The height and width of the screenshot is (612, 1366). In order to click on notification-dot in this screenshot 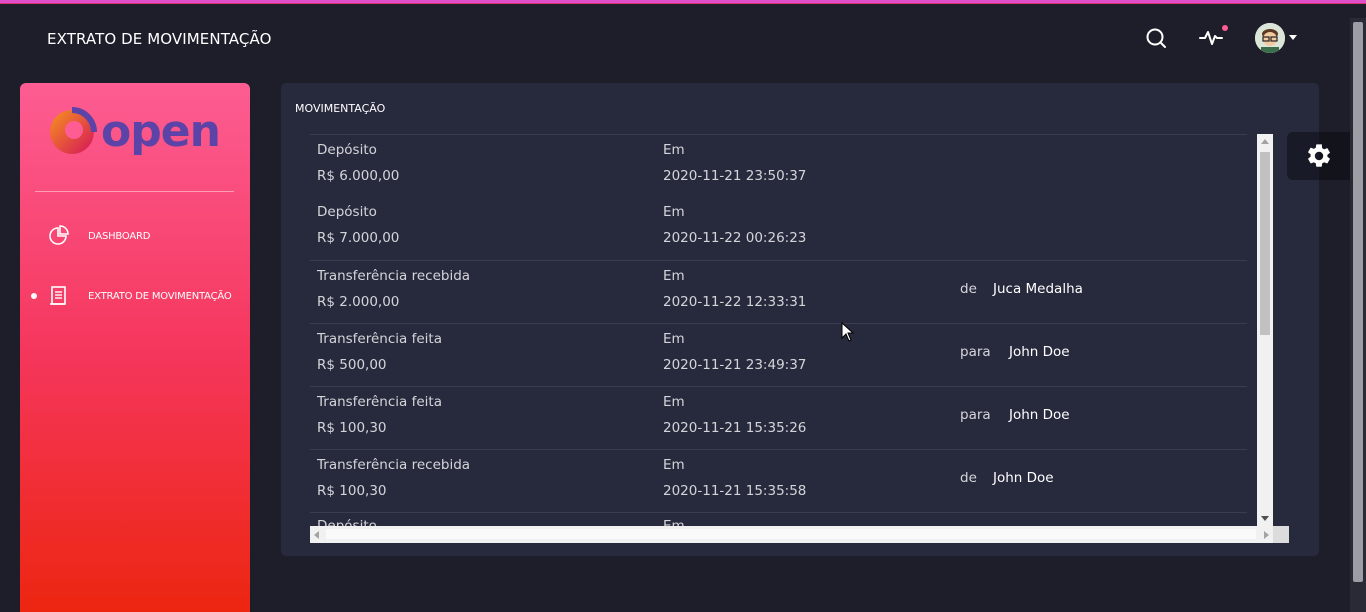, I will do `click(1225, 28)`.